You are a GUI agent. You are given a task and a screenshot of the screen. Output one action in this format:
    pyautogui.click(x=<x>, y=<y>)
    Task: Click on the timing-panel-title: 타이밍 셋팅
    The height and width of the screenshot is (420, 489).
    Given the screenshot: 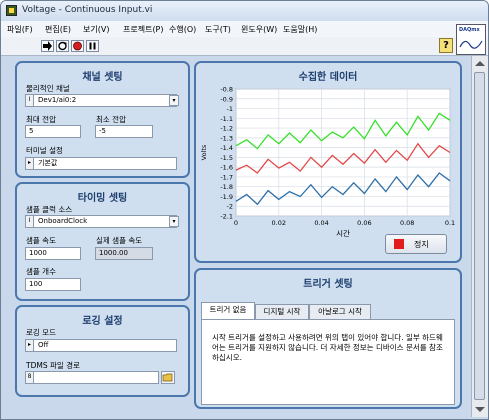 What is the action you would take?
    pyautogui.click(x=102, y=198)
    